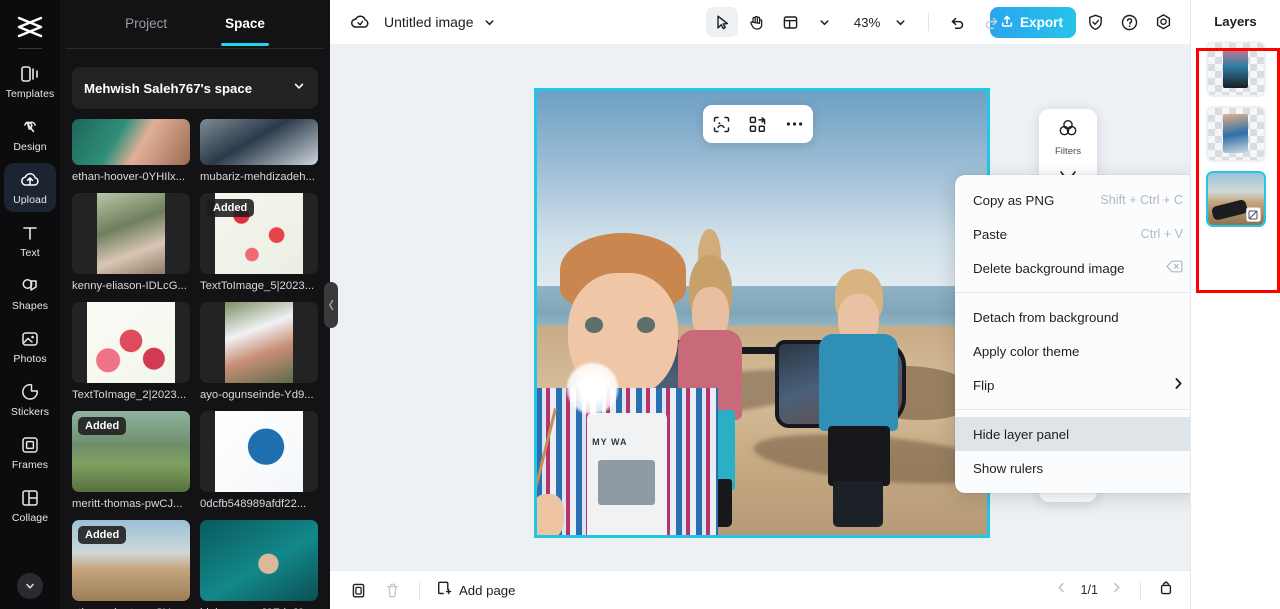 Image resolution: width=1280 pixels, height=609 pixels. I want to click on layer-thumbnail, so click(1235, 133).